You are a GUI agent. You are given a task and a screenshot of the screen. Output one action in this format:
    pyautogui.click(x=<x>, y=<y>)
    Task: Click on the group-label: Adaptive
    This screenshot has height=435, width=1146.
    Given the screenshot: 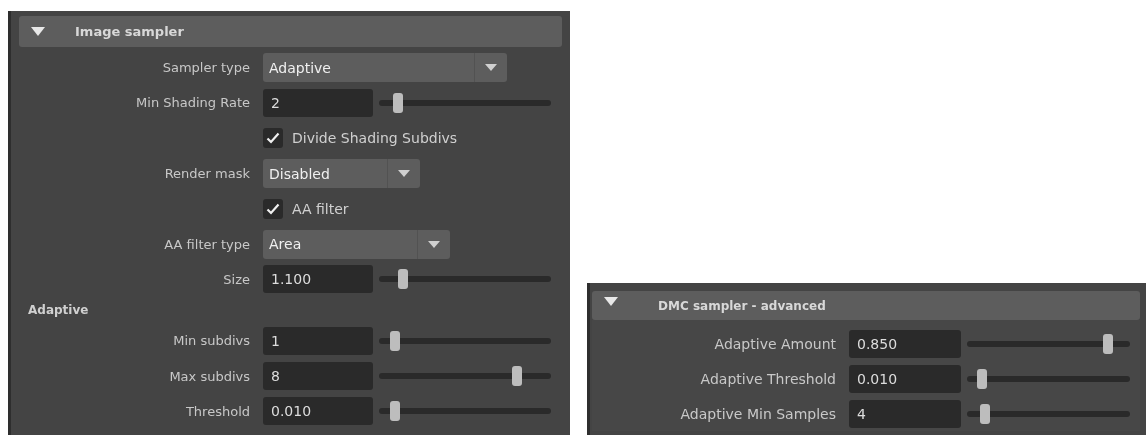 What is the action you would take?
    pyautogui.click(x=58, y=310)
    